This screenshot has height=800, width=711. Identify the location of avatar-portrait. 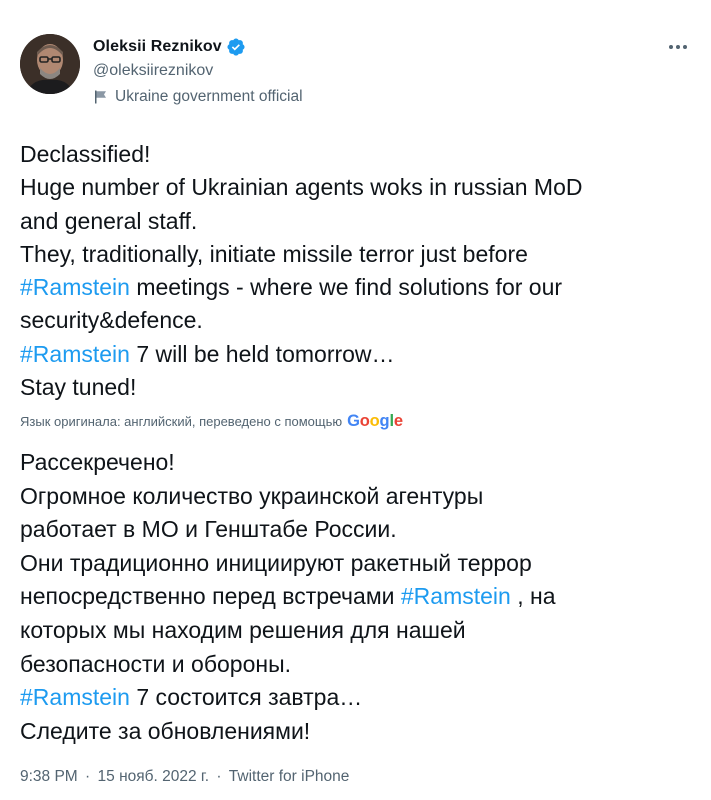
(50, 64).